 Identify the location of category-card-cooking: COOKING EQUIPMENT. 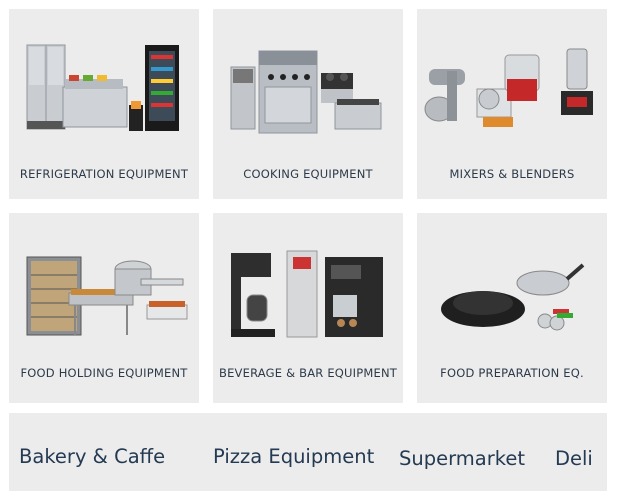
(308, 104).